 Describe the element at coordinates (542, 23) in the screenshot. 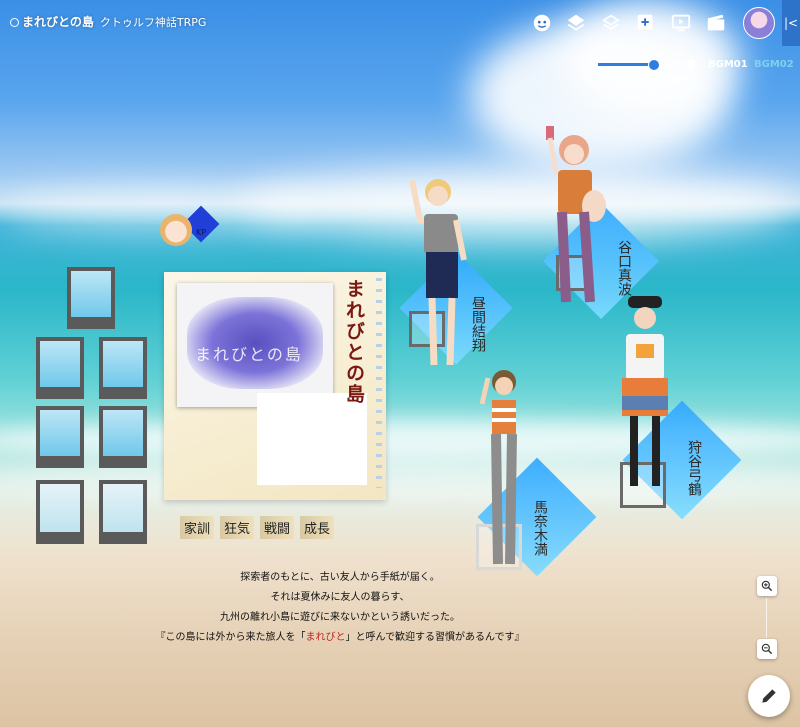

I see `face-icon` at that location.